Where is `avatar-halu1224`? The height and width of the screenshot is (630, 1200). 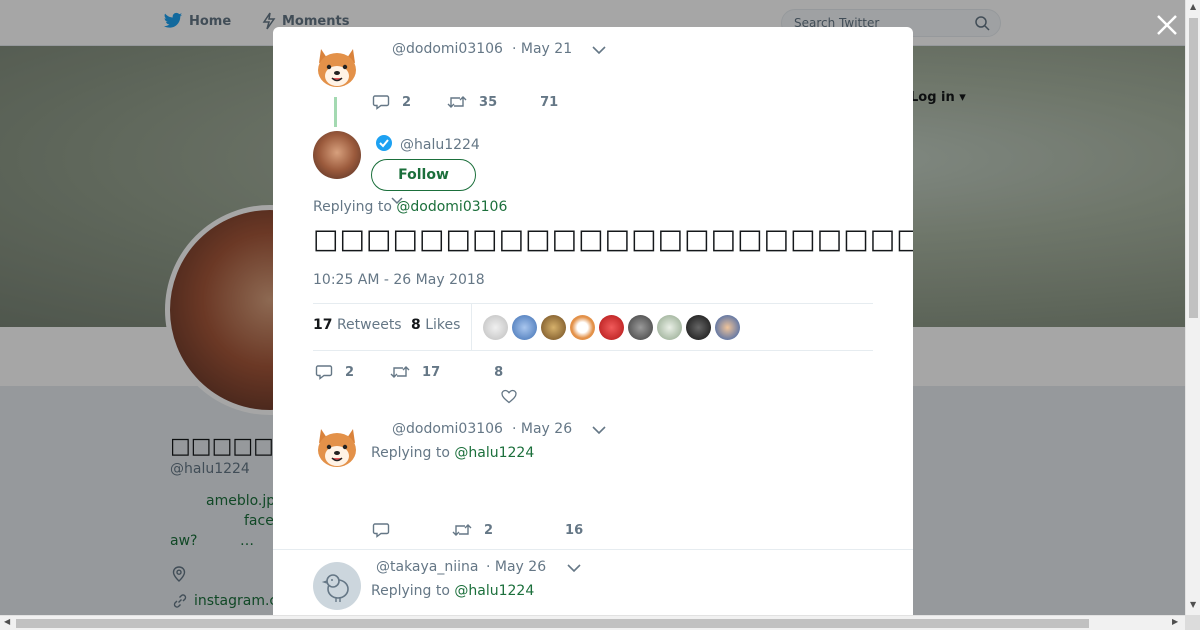
avatar-halu1224 is located at coordinates (337, 155).